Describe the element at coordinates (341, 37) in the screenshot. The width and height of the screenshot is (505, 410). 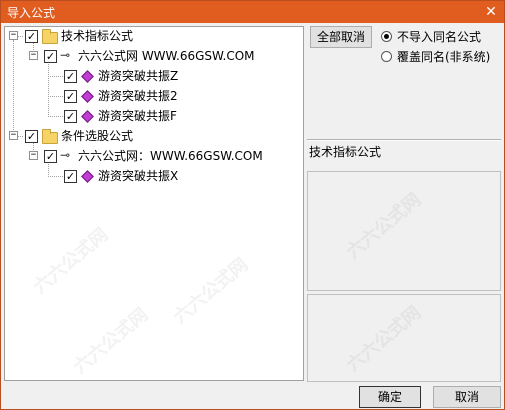
I see `cancel-all-button: 全部取消` at that location.